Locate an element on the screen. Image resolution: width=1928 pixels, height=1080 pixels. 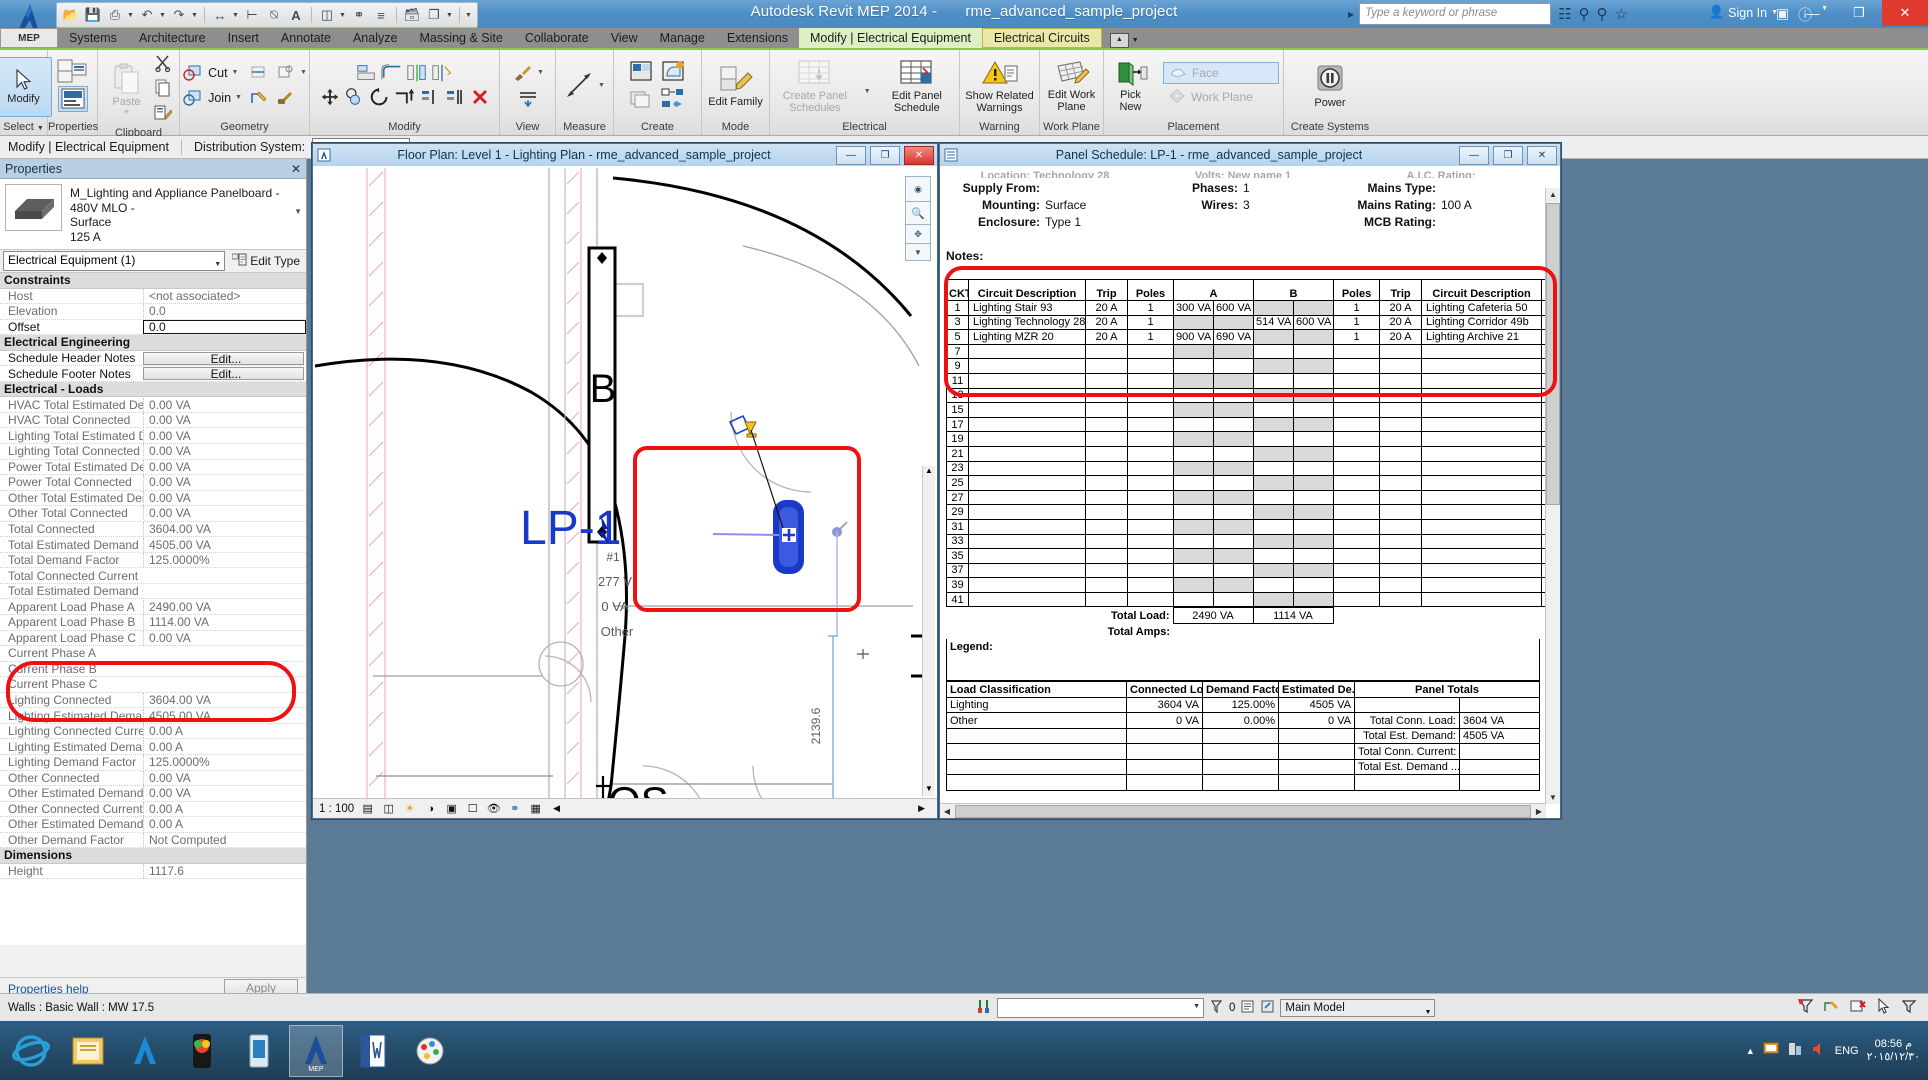
properties-icon is located at coordinates (73, 72).